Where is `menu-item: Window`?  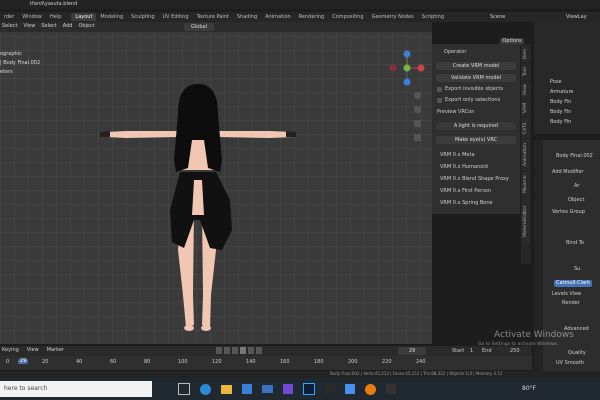 menu-item: Window is located at coordinates (32, 17).